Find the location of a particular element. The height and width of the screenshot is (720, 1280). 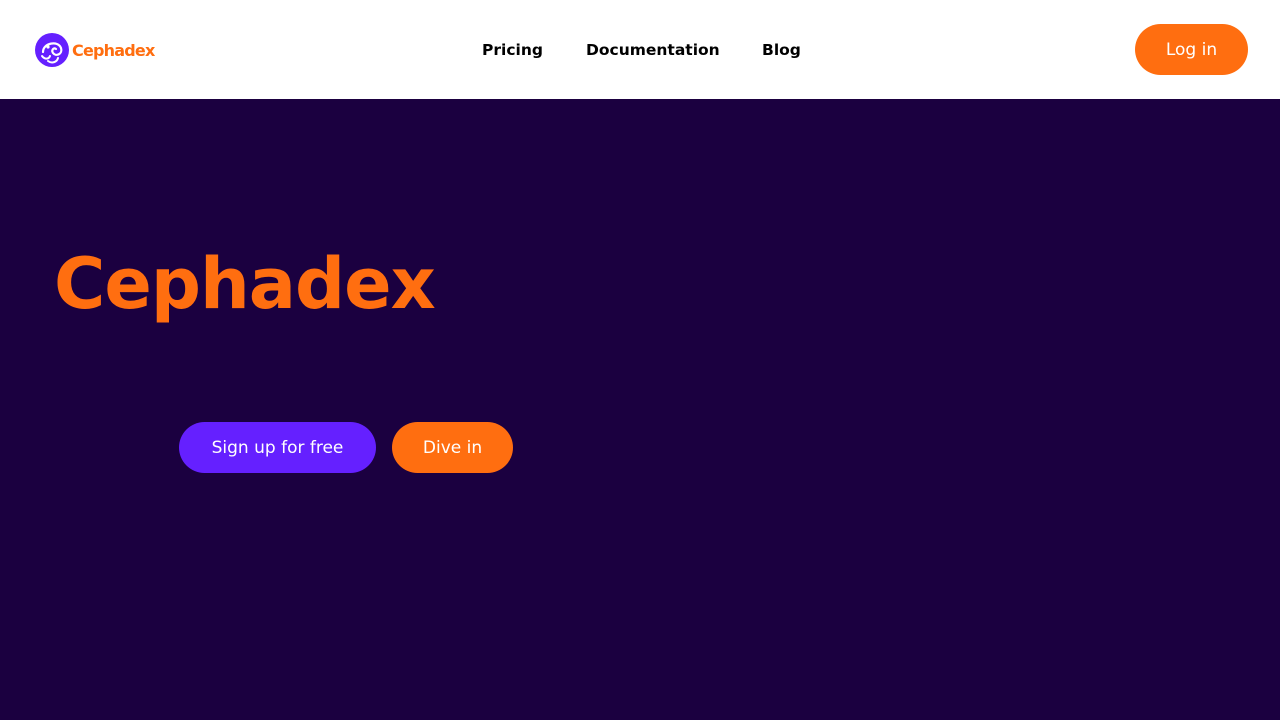

nav-link-blog: Blog is located at coordinates (781, 50).